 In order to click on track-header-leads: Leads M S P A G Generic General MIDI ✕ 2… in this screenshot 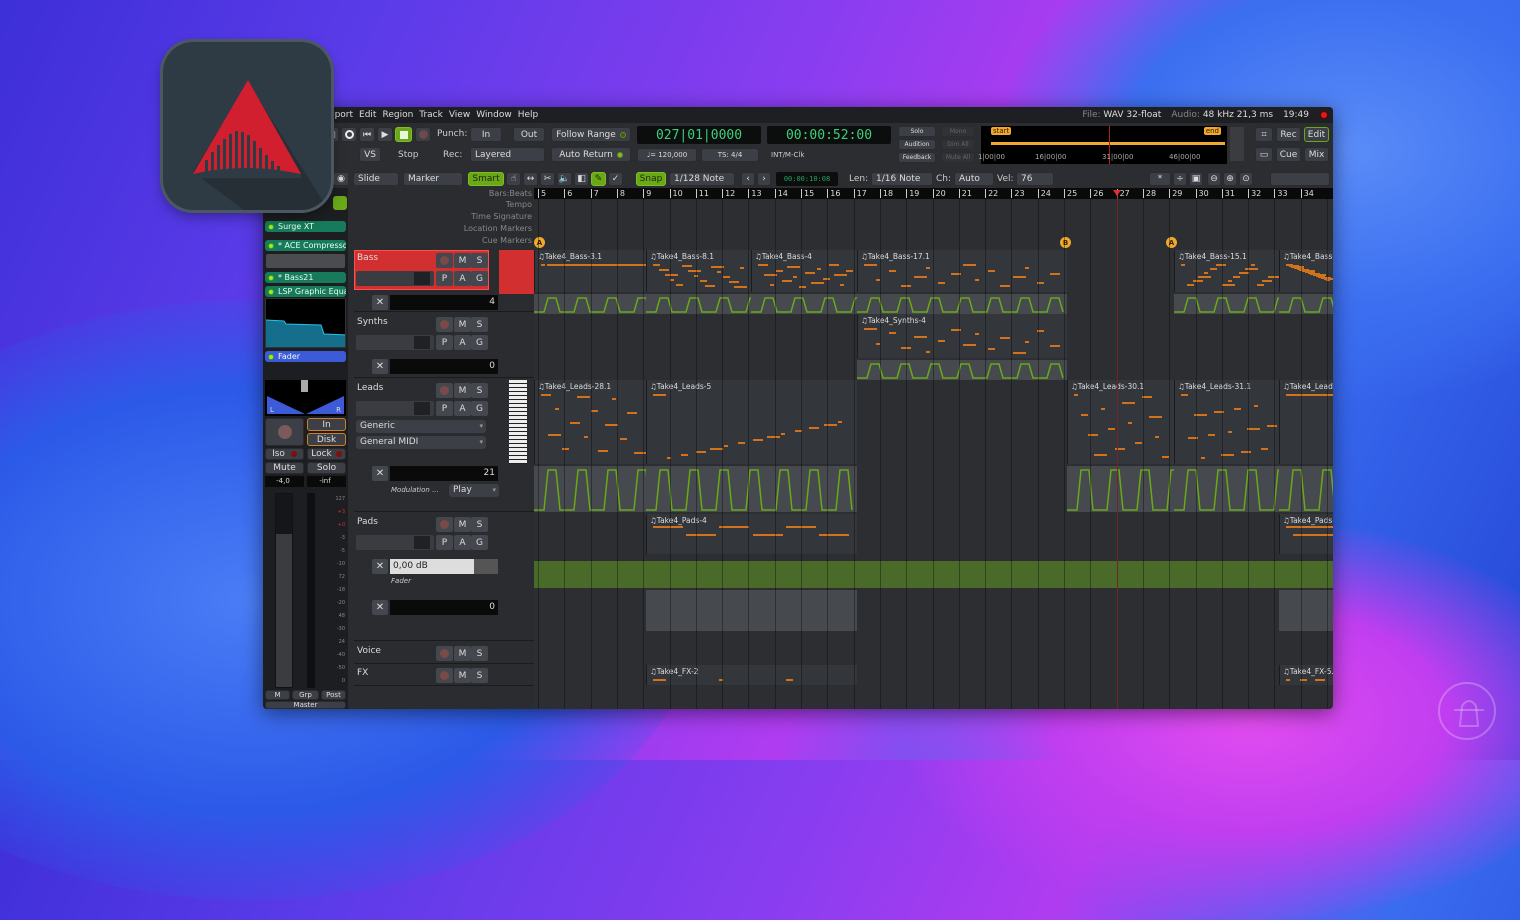, I will do `click(444, 446)`.